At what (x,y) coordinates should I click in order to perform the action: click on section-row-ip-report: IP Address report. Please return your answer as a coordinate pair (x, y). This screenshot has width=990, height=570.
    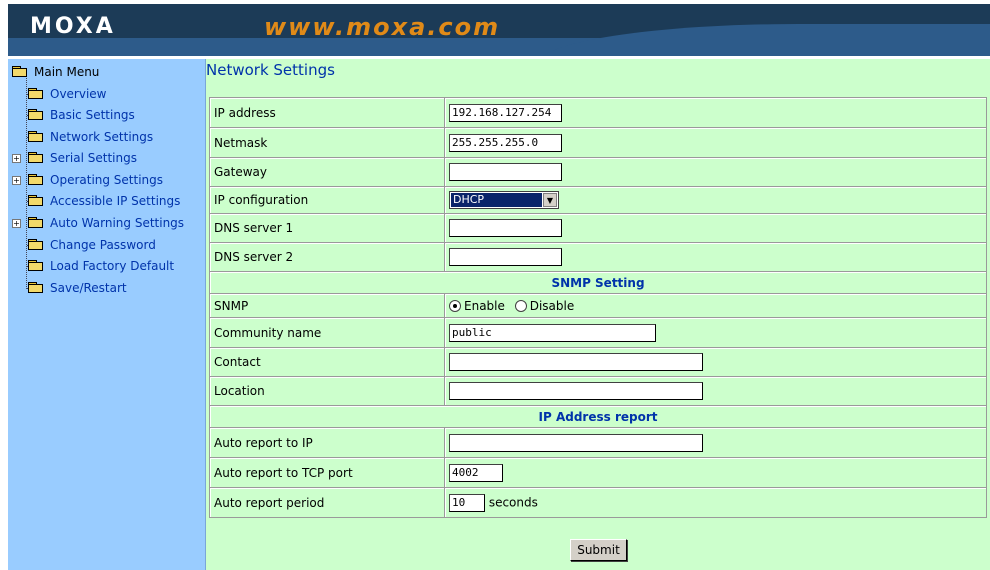
    Looking at the image, I should click on (598, 416).